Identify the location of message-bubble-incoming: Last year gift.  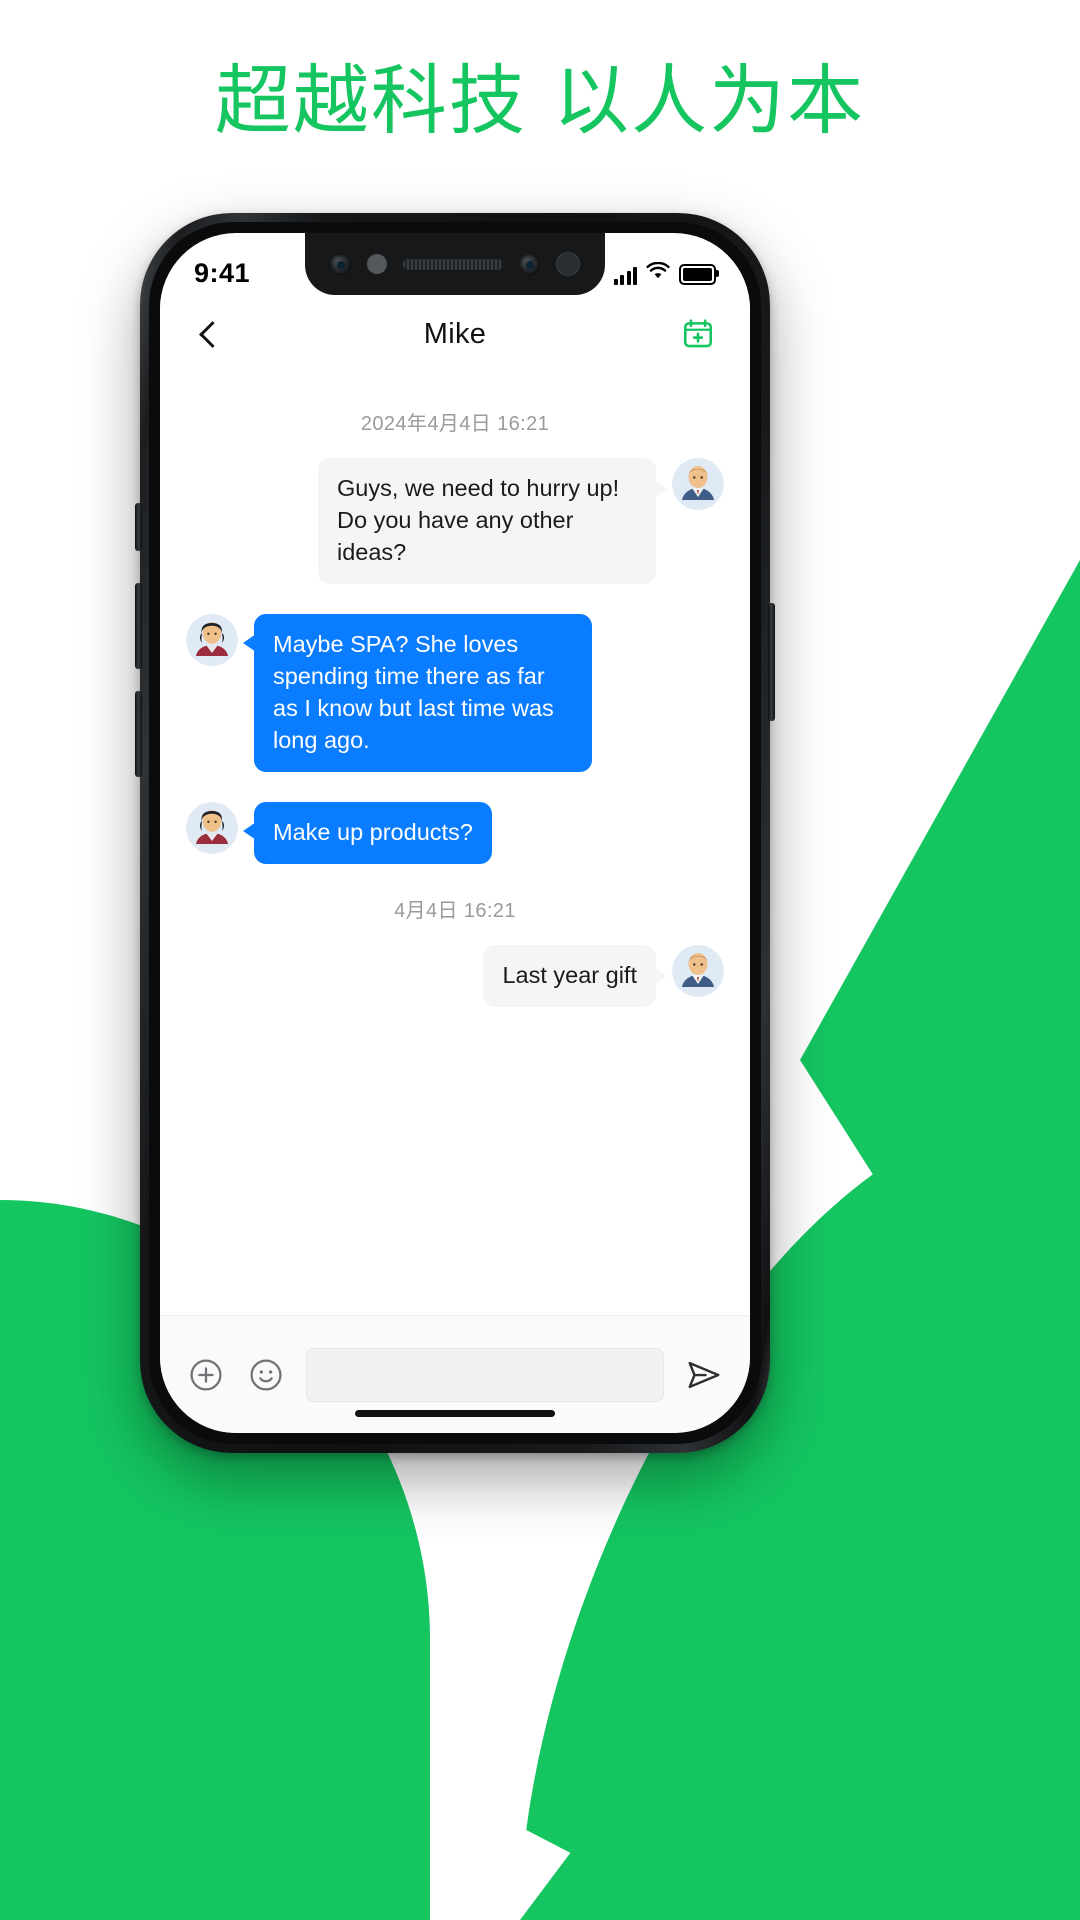
(575, 975).